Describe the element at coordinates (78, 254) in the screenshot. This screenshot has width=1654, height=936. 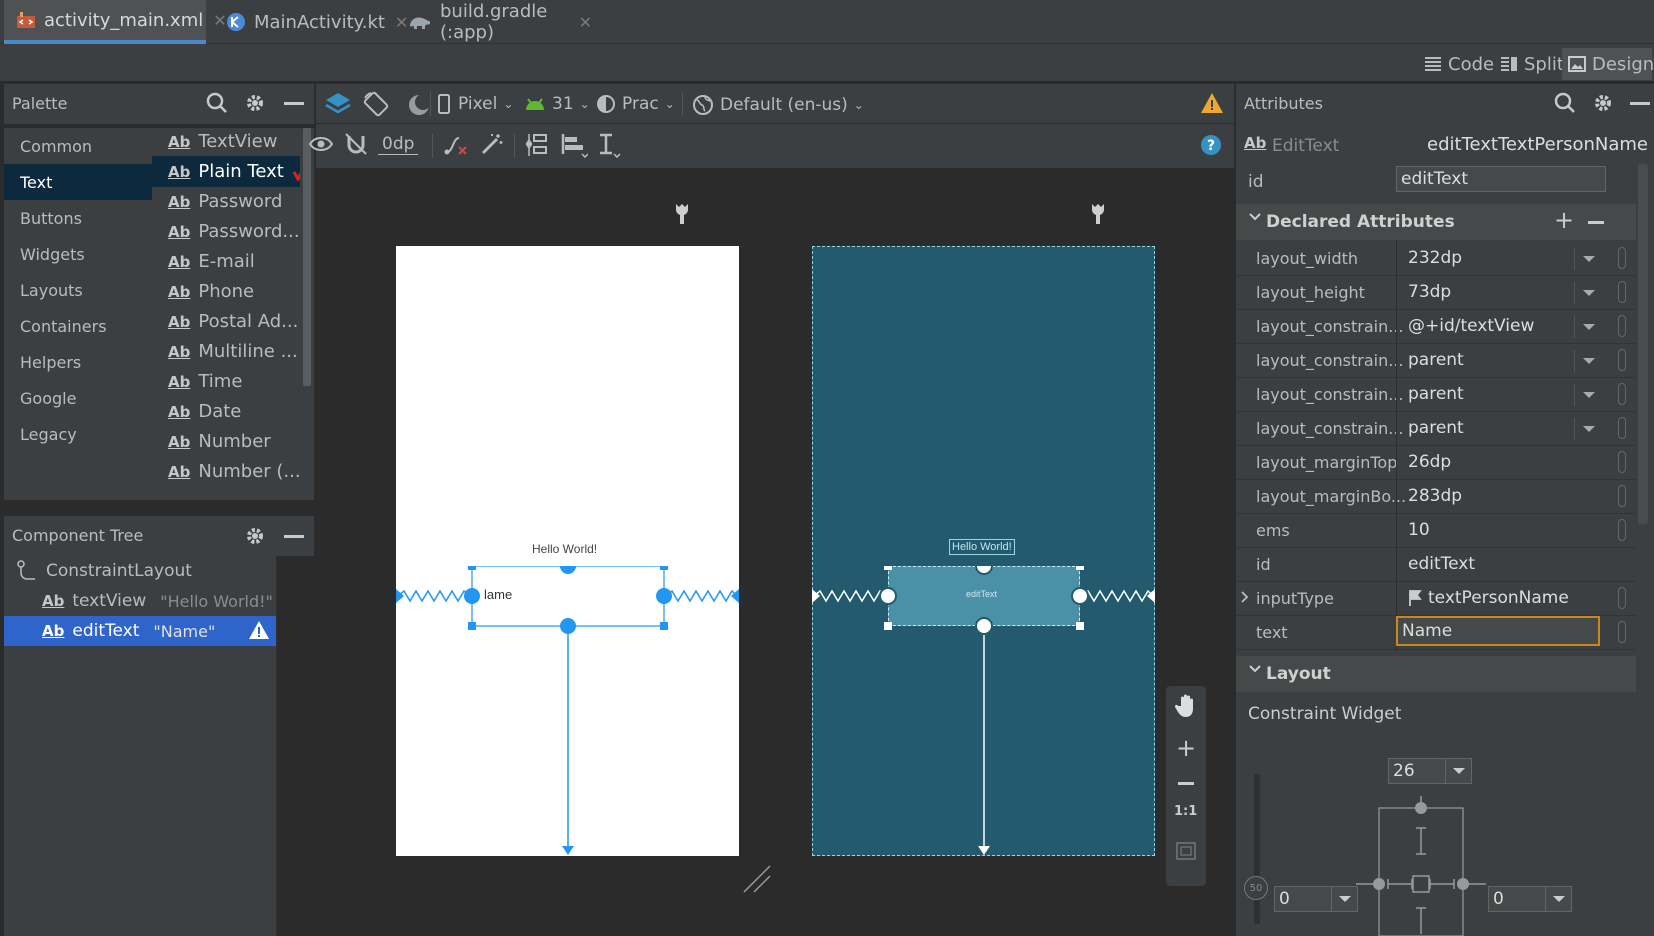
I see `palette-category: Widgets` at that location.